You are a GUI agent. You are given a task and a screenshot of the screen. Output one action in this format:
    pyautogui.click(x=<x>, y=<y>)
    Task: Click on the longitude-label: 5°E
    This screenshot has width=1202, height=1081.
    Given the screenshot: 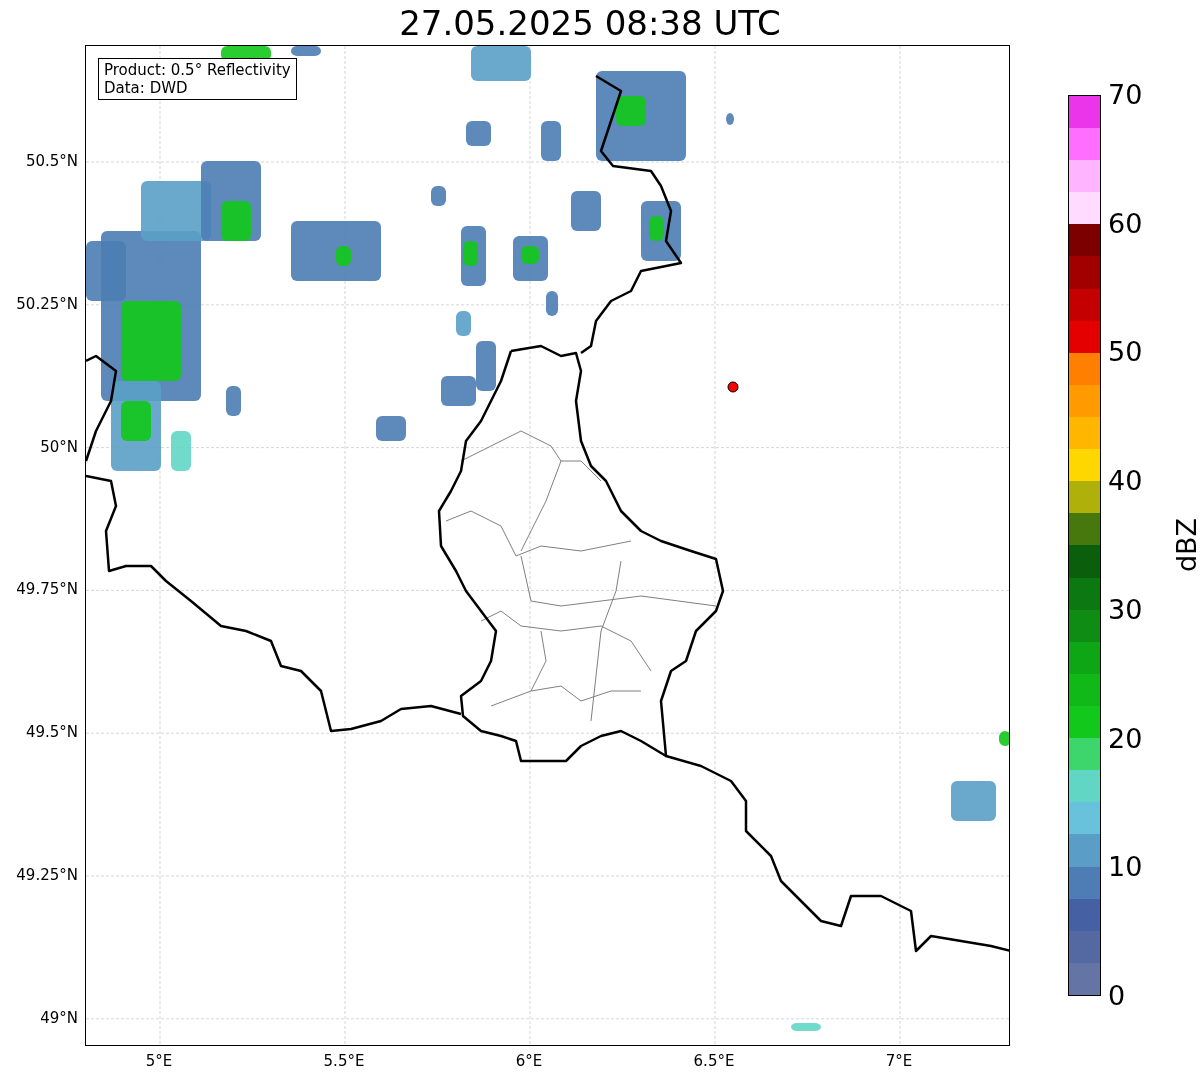 What is the action you would take?
    pyautogui.click(x=159, y=1061)
    